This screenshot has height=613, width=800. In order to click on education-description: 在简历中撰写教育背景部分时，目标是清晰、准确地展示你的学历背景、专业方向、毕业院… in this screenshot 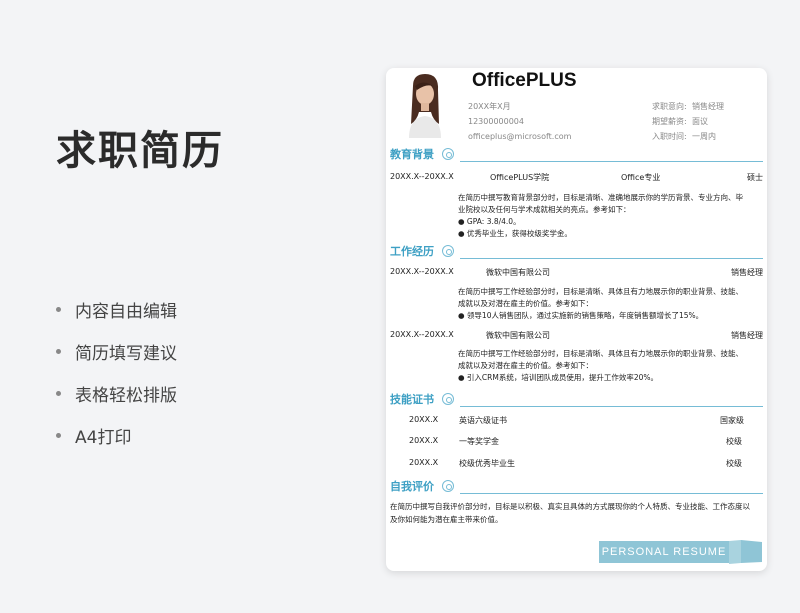, I will do `click(600, 215)`.